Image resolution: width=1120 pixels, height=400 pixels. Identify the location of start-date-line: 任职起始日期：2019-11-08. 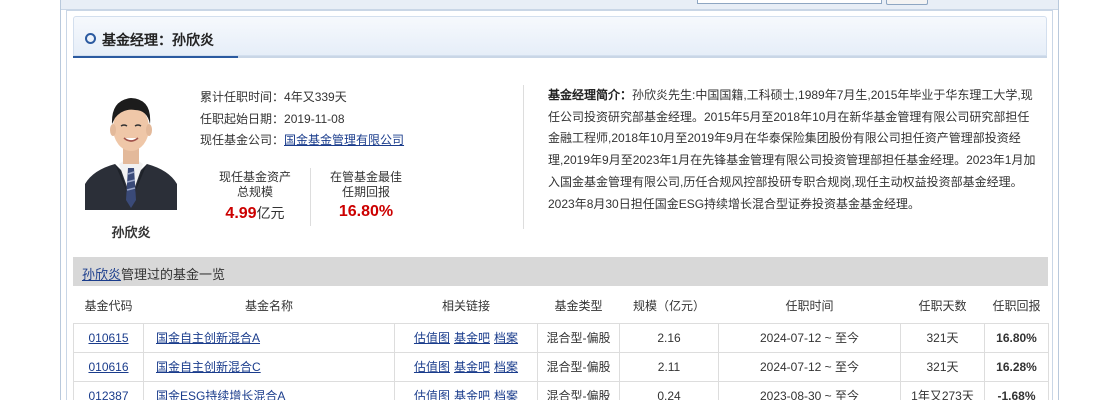
(272, 118).